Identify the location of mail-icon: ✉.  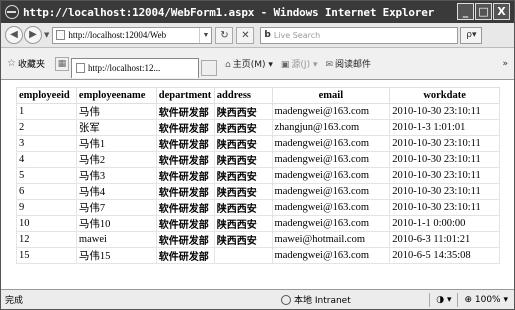
(329, 65).